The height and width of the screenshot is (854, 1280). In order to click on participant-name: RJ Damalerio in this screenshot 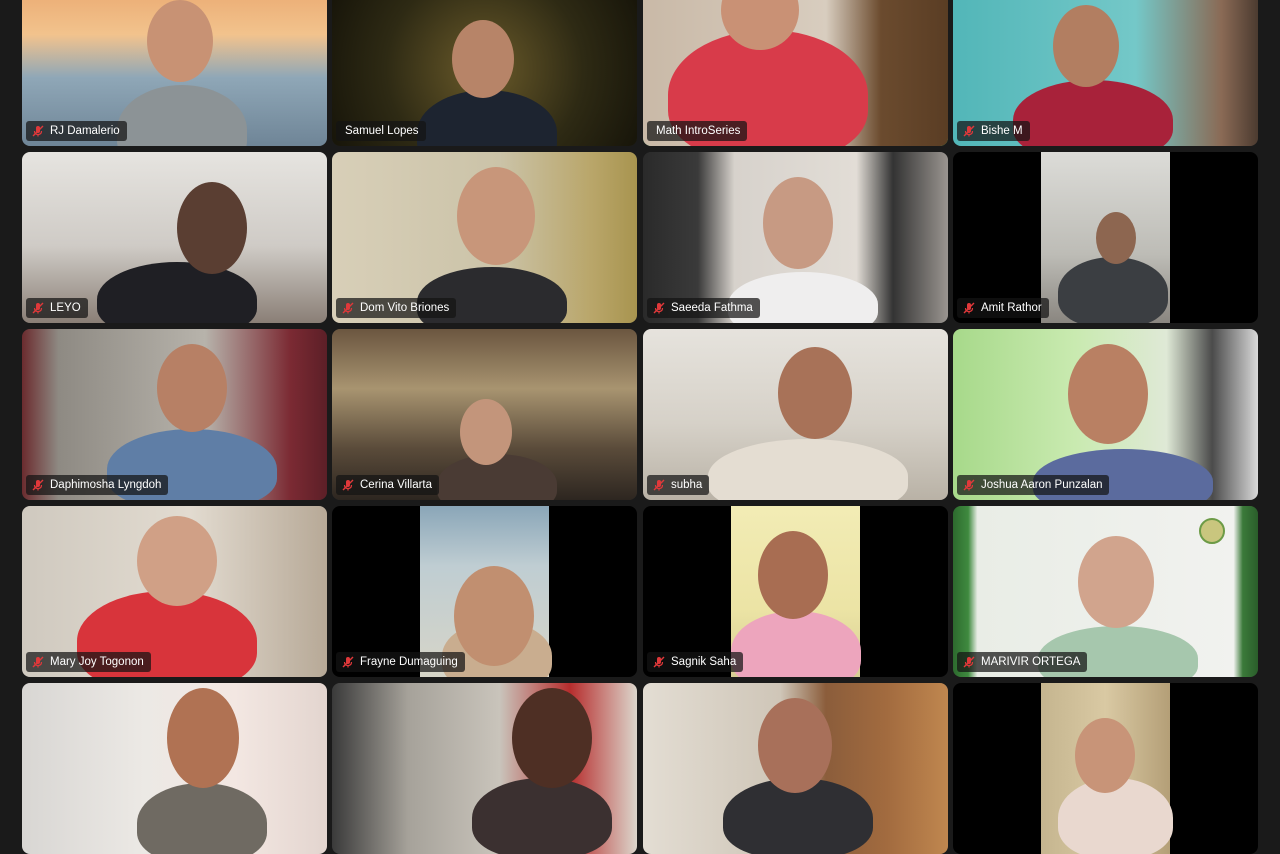, I will do `click(85, 131)`.